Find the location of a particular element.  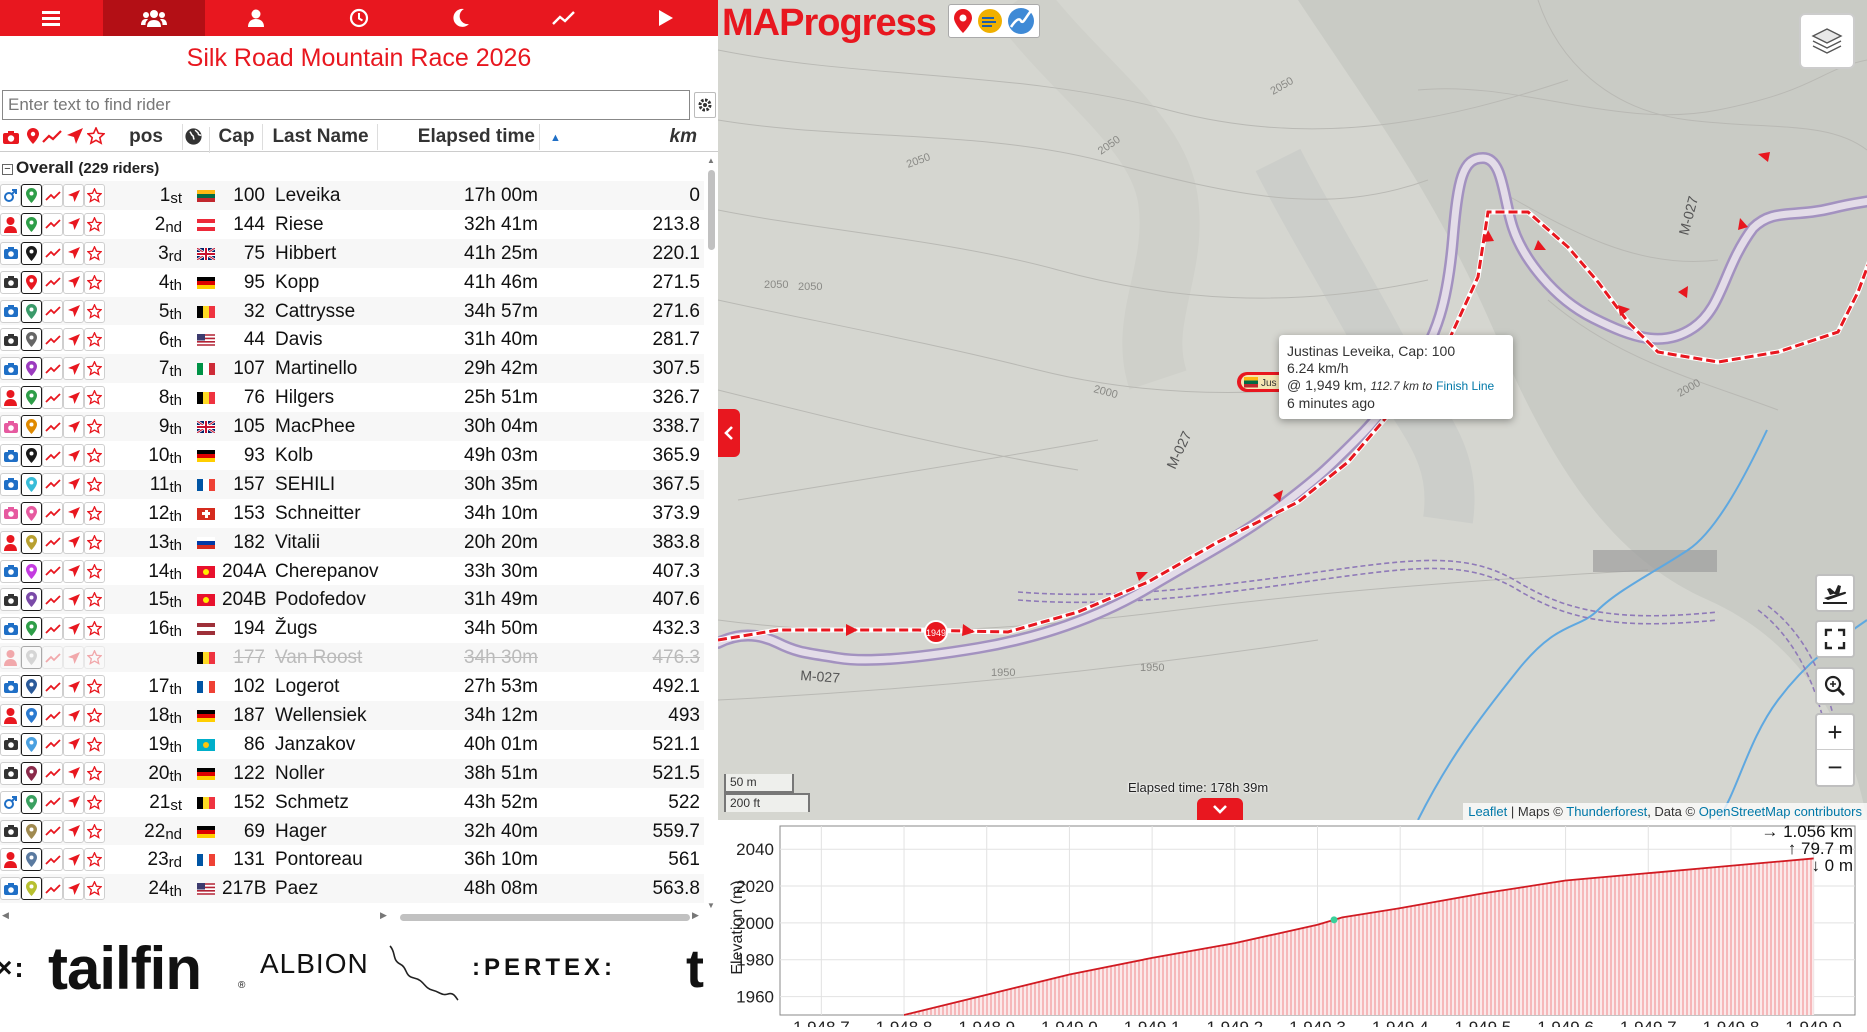

col-km: km is located at coordinates (648, 137).